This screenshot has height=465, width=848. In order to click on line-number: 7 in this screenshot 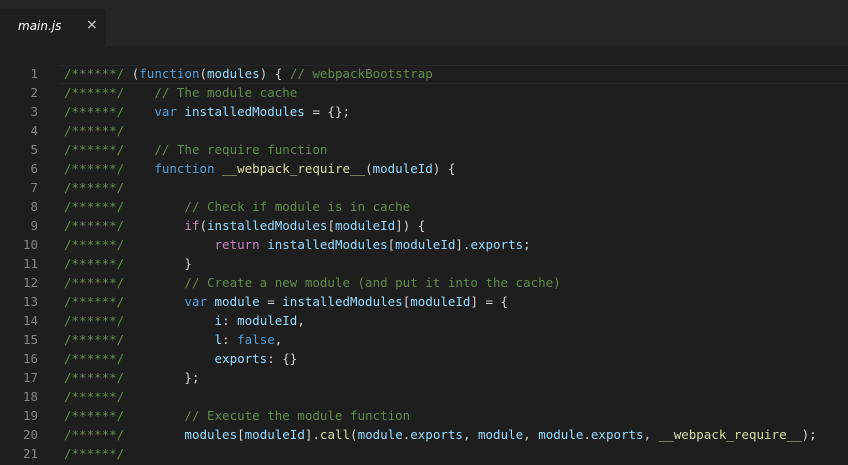, I will do `click(34, 187)`.